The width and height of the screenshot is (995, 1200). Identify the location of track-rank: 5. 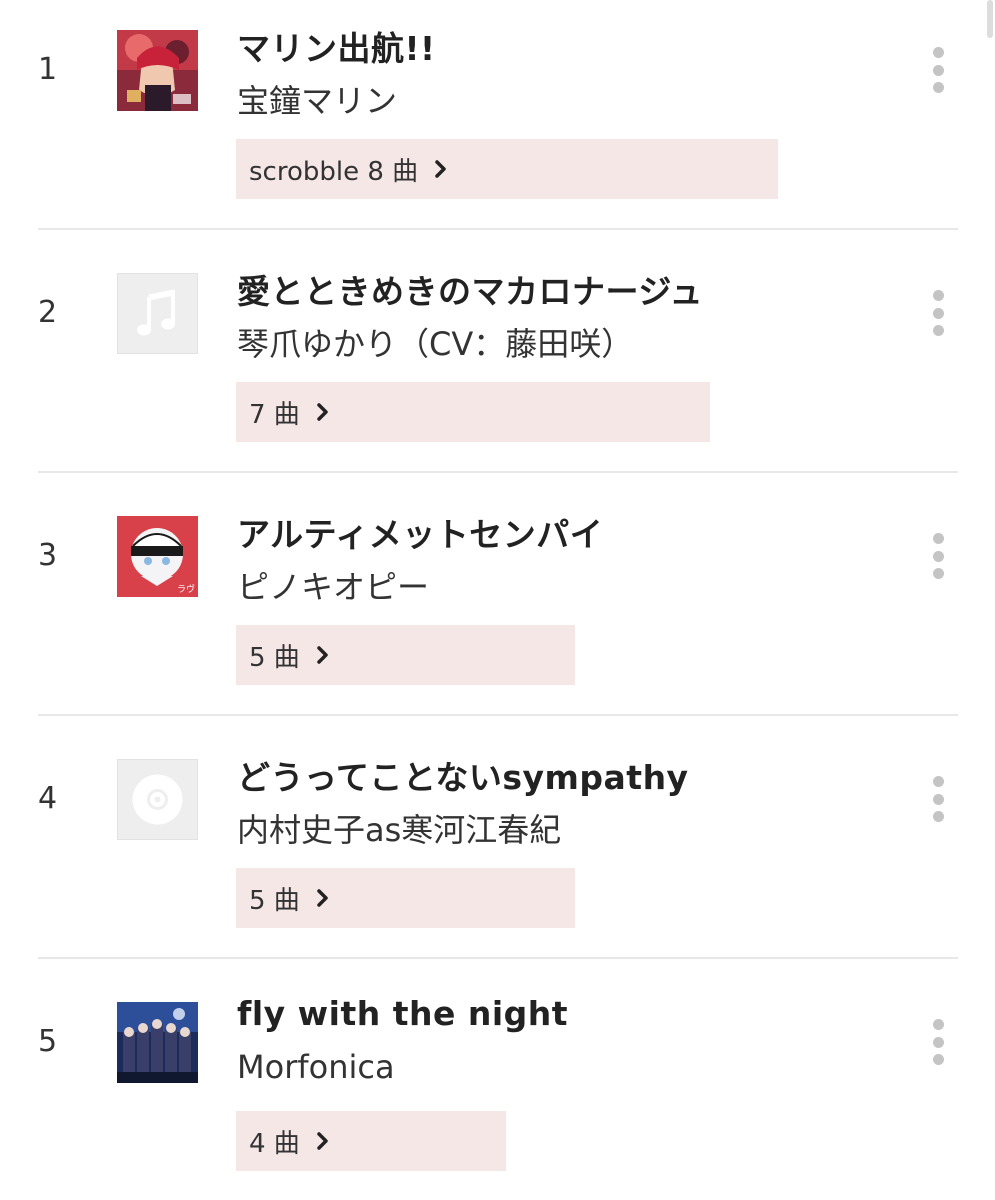
(48, 1041).